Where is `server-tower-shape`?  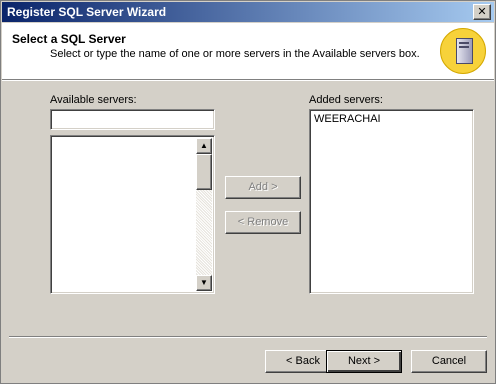
server-tower-shape is located at coordinates (464, 51).